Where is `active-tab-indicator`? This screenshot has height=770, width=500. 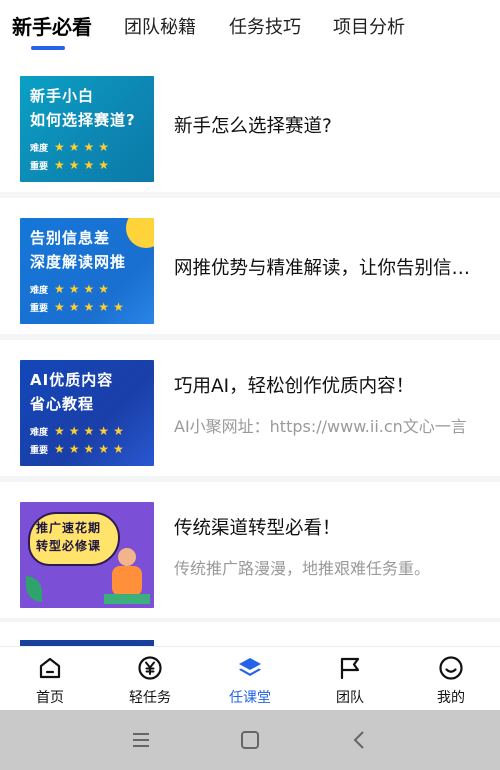 active-tab-indicator is located at coordinates (48, 48).